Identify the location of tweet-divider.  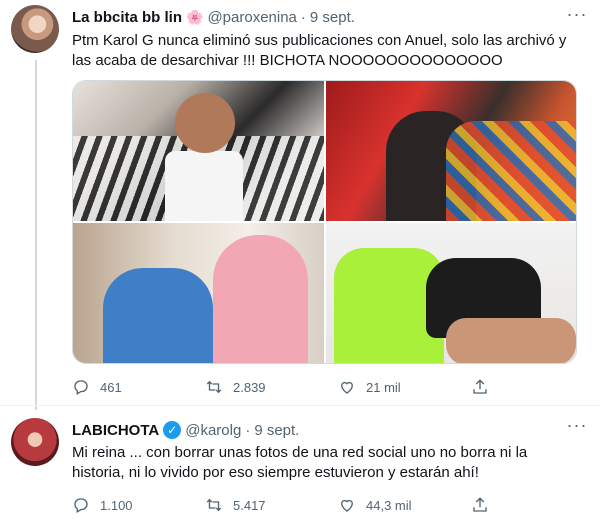
(300, 405).